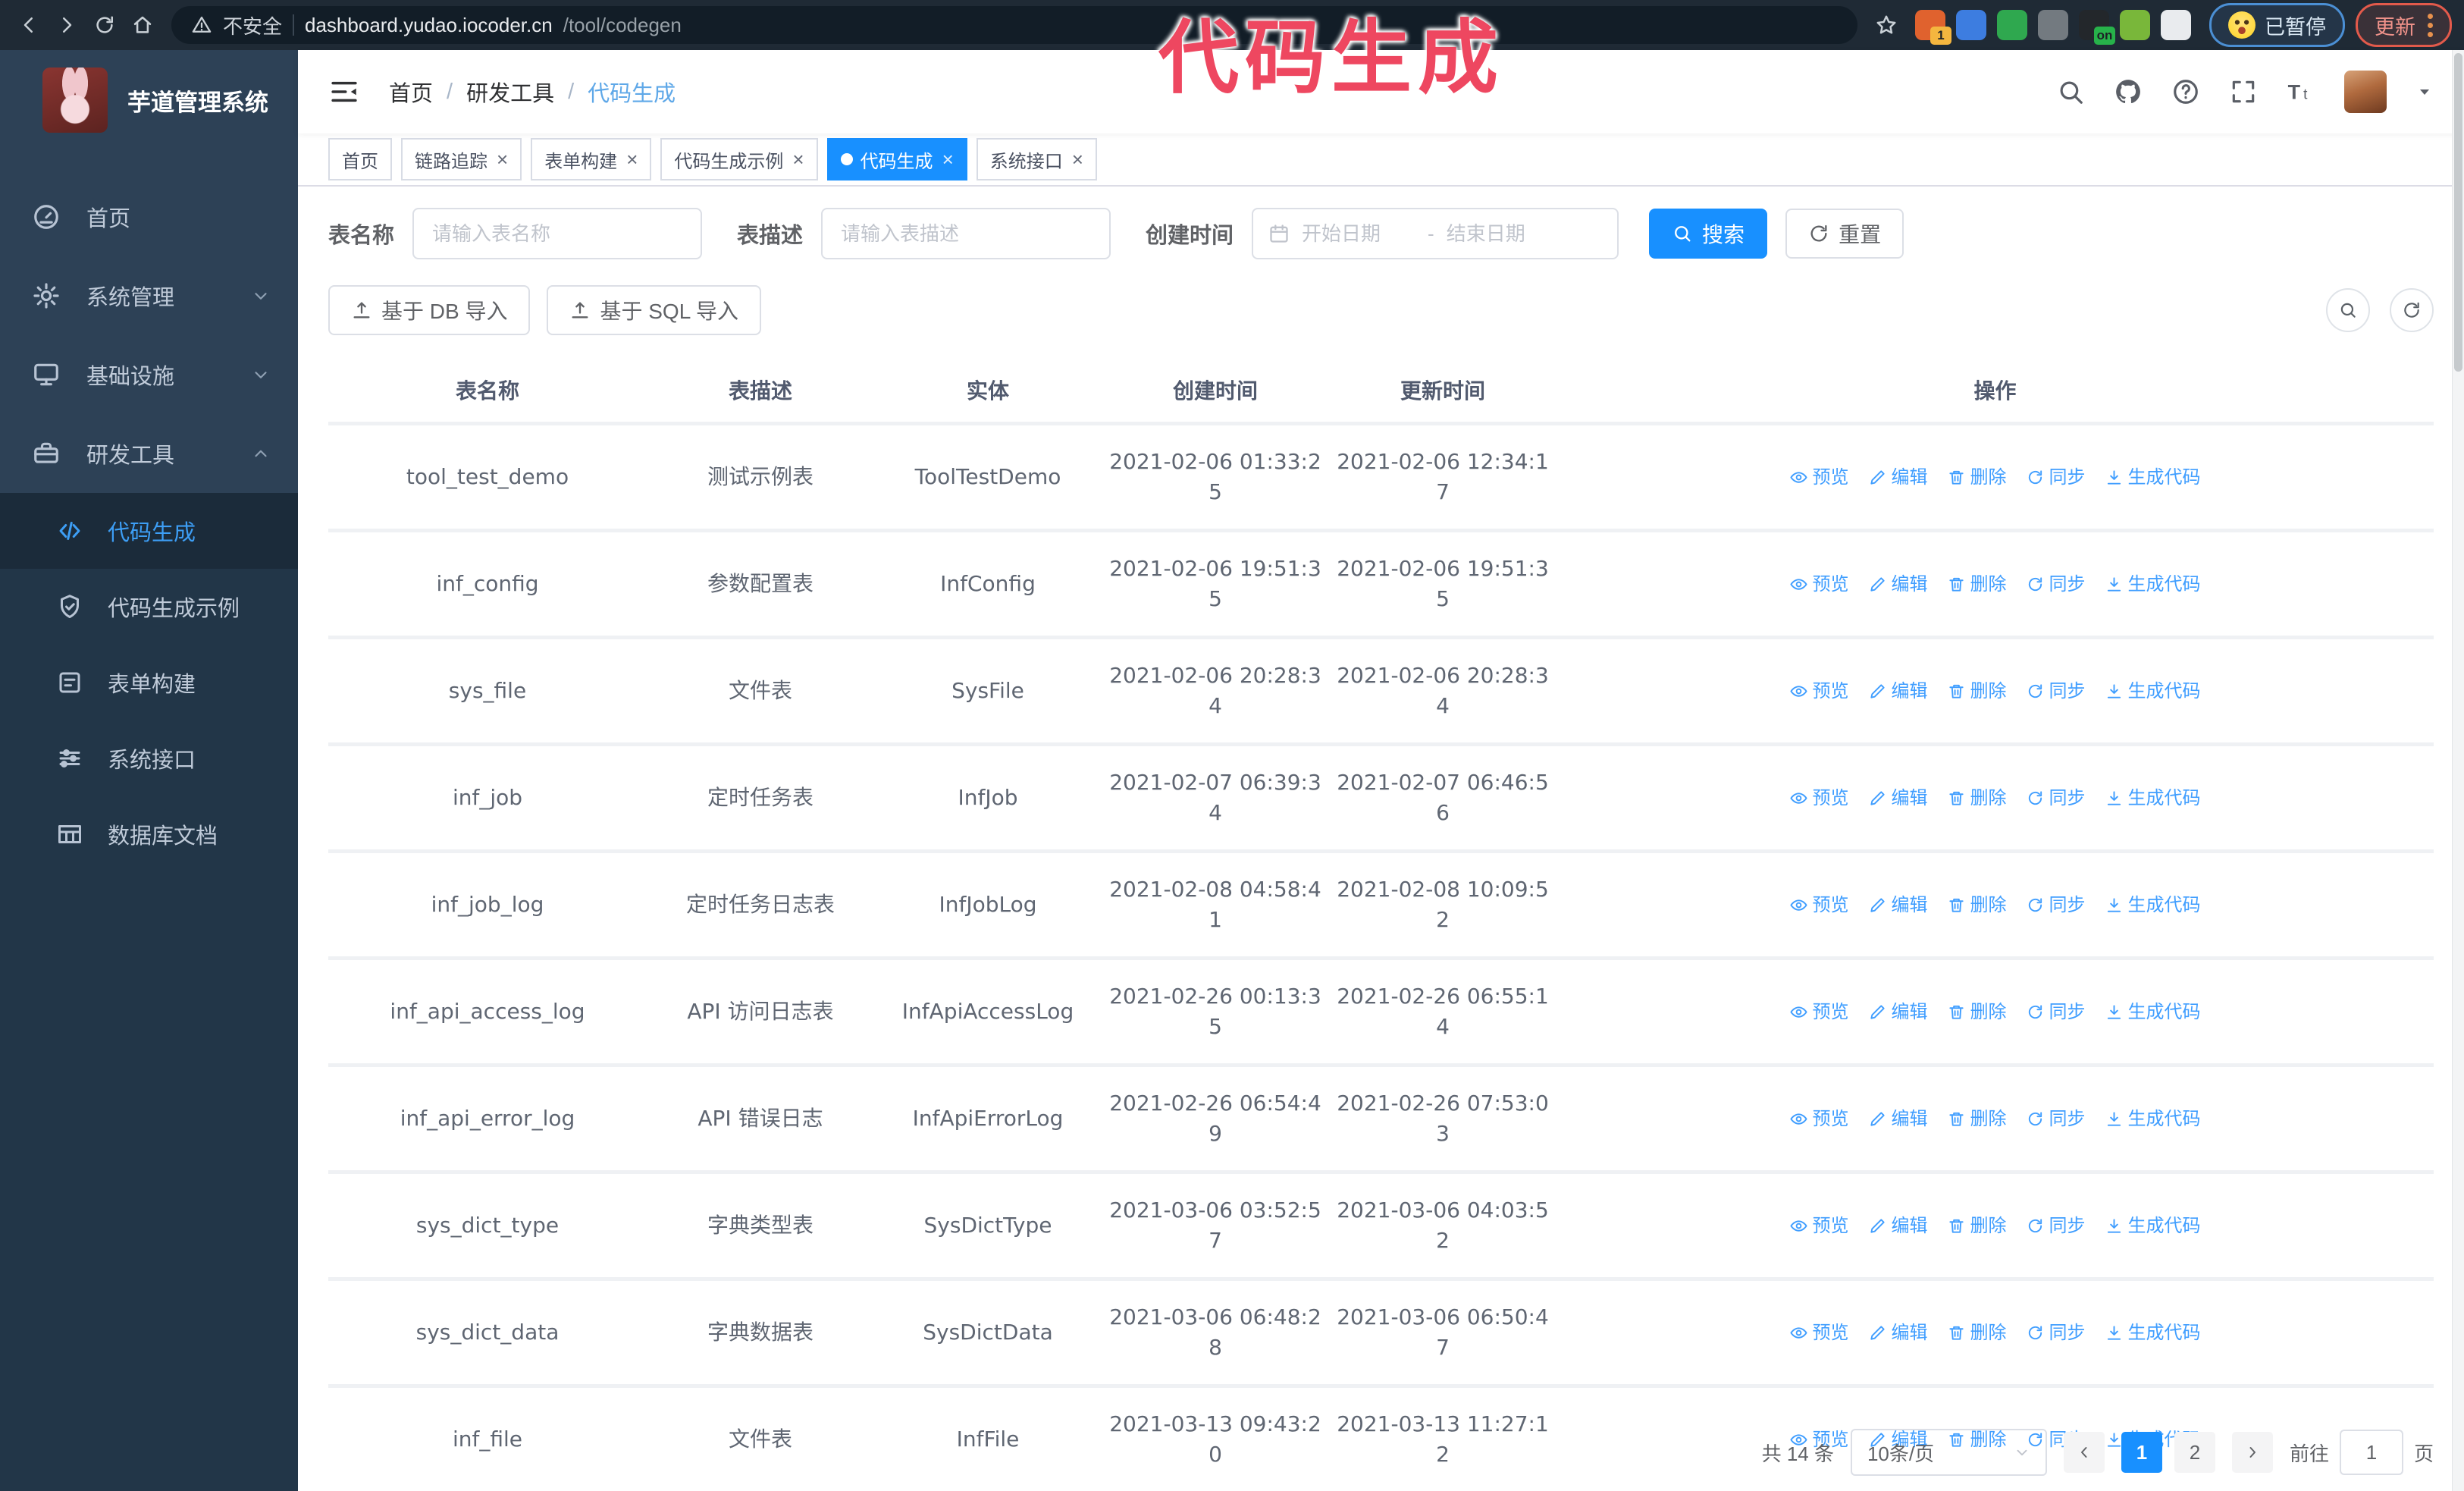 The width and height of the screenshot is (2464, 1491). Describe the element at coordinates (654, 310) in the screenshot. I see `import-sql-button: 基于 SQL 导入` at that location.